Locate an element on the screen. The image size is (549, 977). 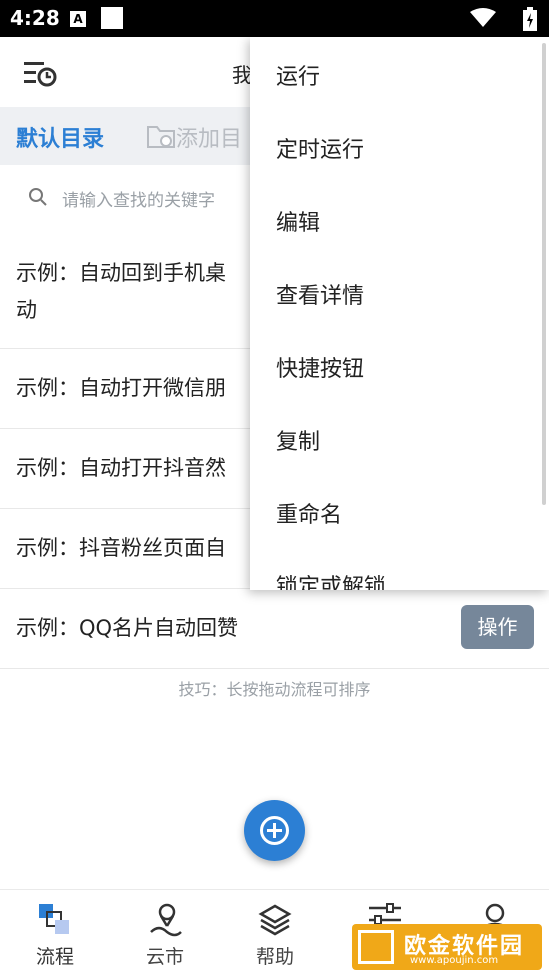
plus-icon is located at coordinates (274, 830).